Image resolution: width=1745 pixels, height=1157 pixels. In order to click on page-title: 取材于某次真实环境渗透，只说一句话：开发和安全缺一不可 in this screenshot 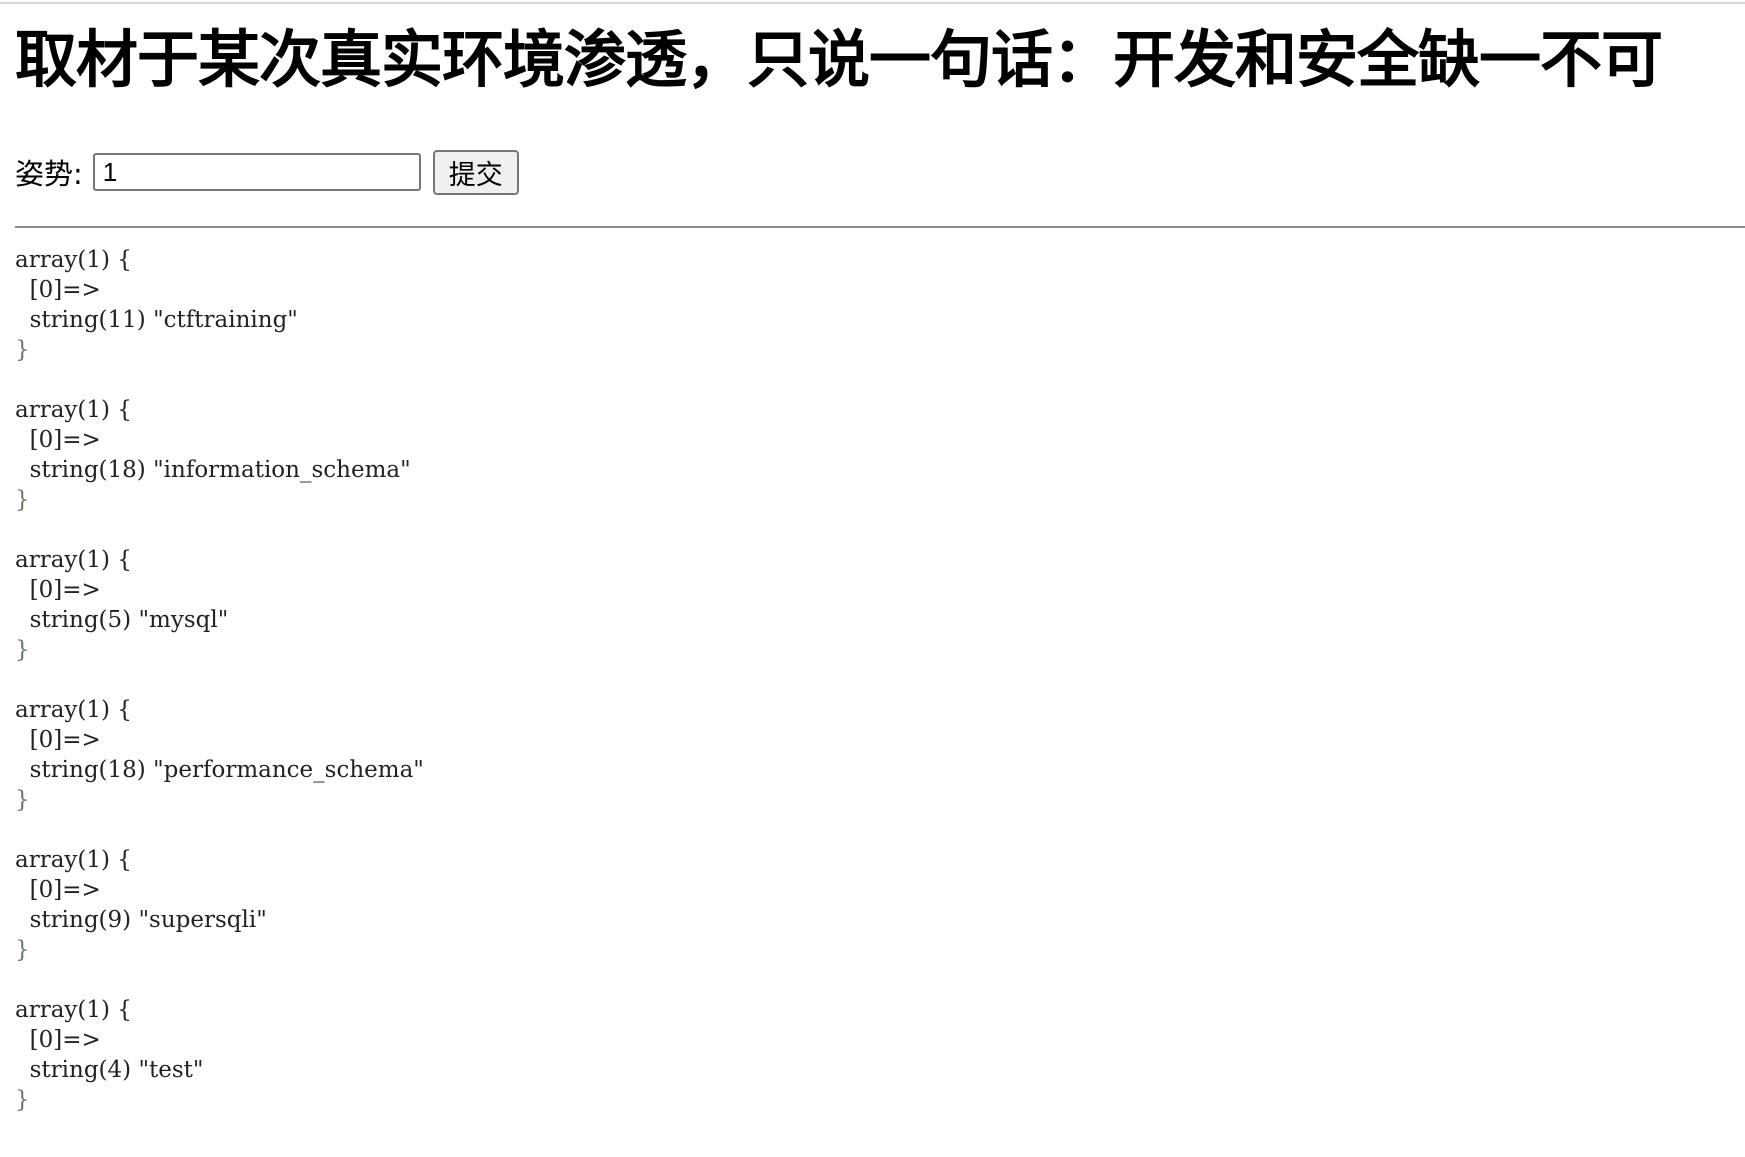, I will do `click(839, 59)`.